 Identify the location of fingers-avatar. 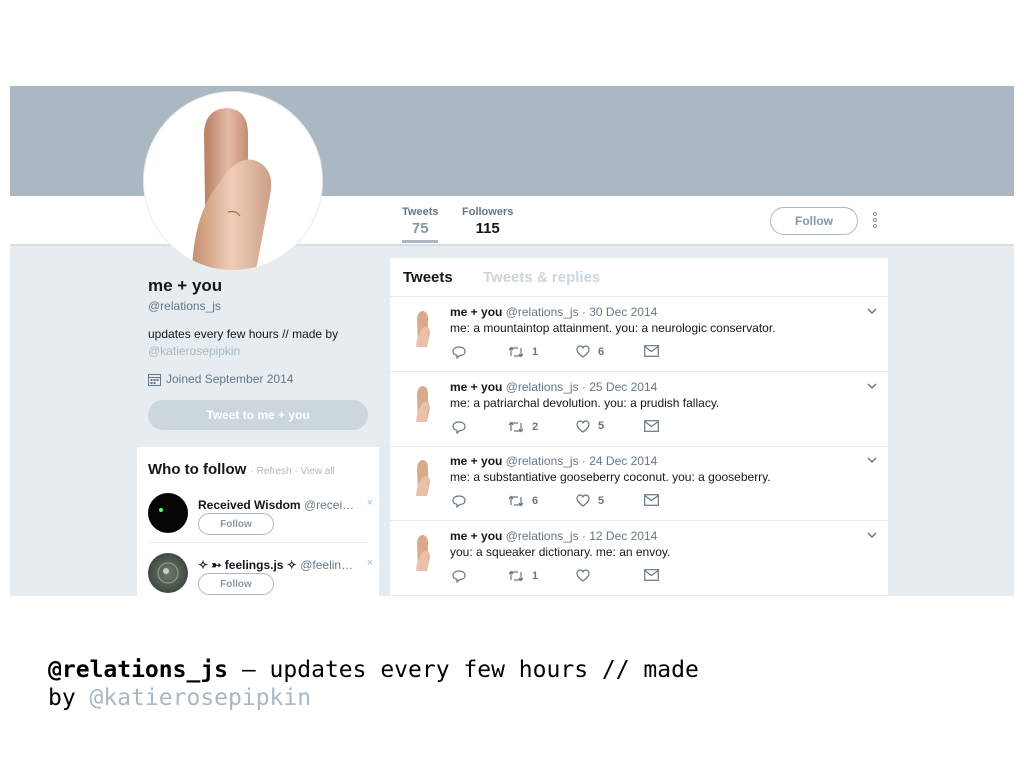
(232, 189).